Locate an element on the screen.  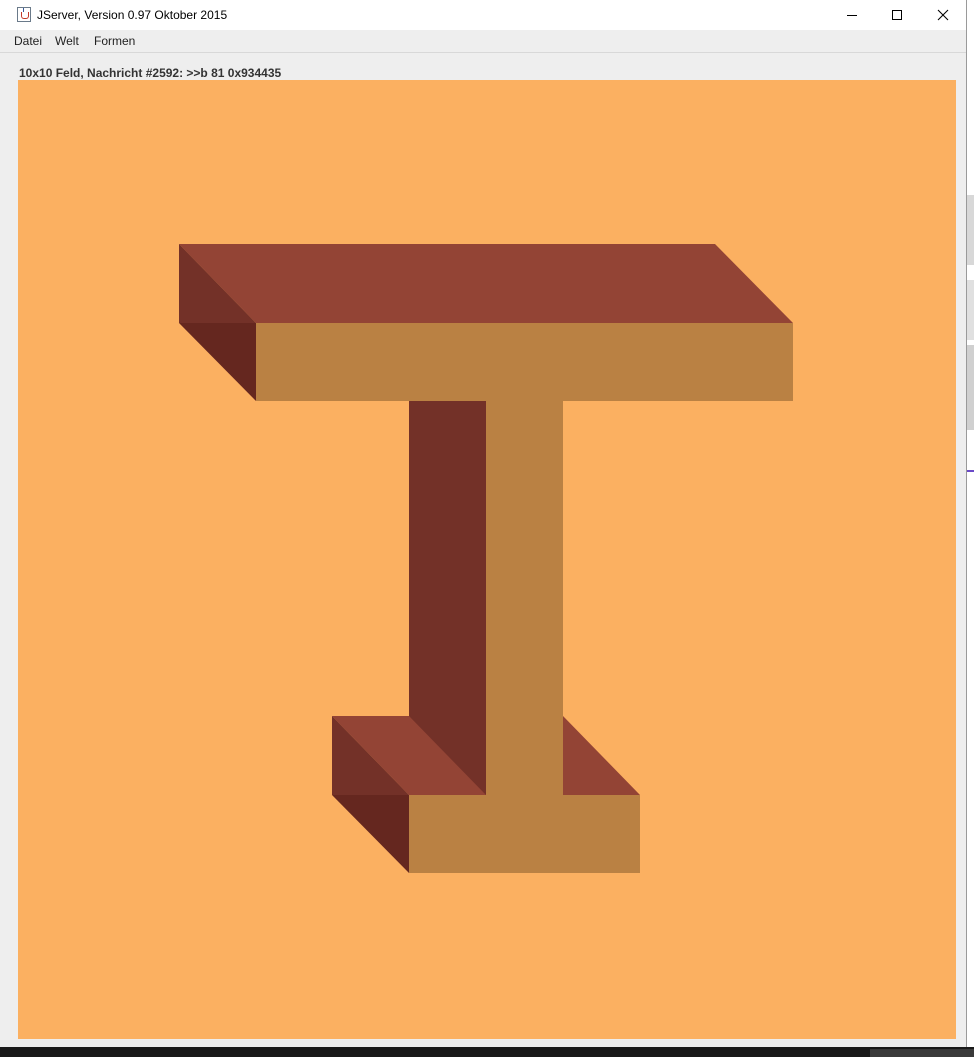
maximize-icon is located at coordinates (897, 15).